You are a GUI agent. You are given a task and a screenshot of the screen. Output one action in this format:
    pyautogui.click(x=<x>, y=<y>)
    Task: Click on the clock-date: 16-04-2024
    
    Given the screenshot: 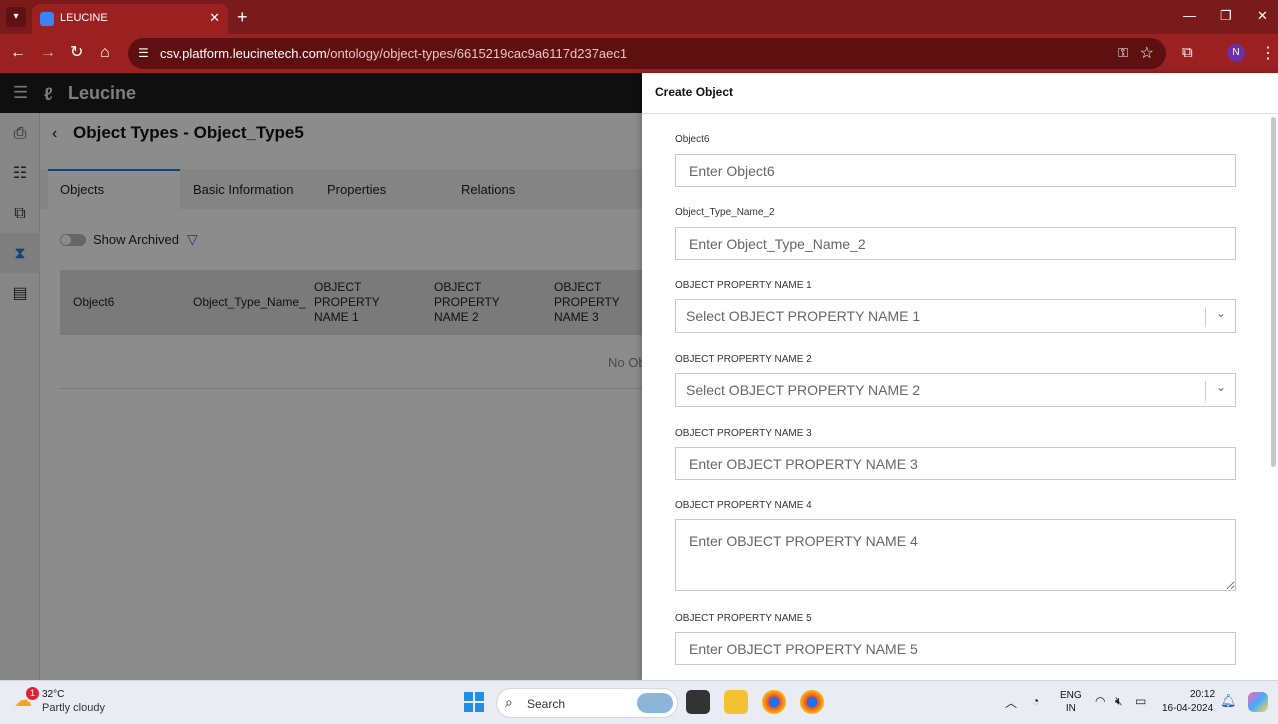 What is the action you would take?
    pyautogui.click(x=1187, y=708)
    